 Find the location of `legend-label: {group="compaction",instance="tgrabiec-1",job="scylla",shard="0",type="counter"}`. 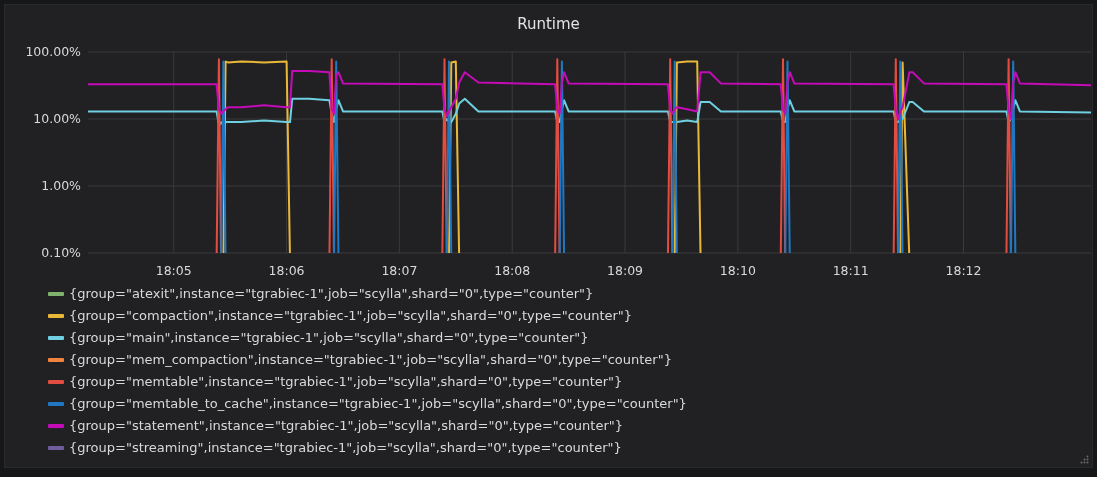

legend-label: {group="compaction",instance="tgrabiec-1",job="scylla",shard="0",type="counter"} is located at coordinates (351, 316).